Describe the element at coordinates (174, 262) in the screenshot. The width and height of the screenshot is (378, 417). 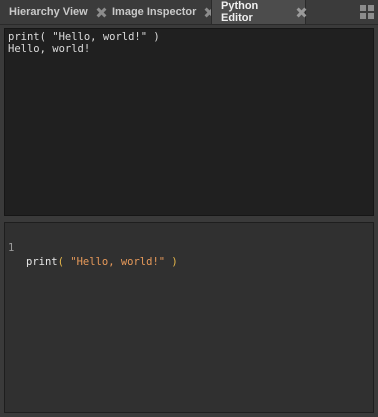
I see `code-close-paren: )` at that location.